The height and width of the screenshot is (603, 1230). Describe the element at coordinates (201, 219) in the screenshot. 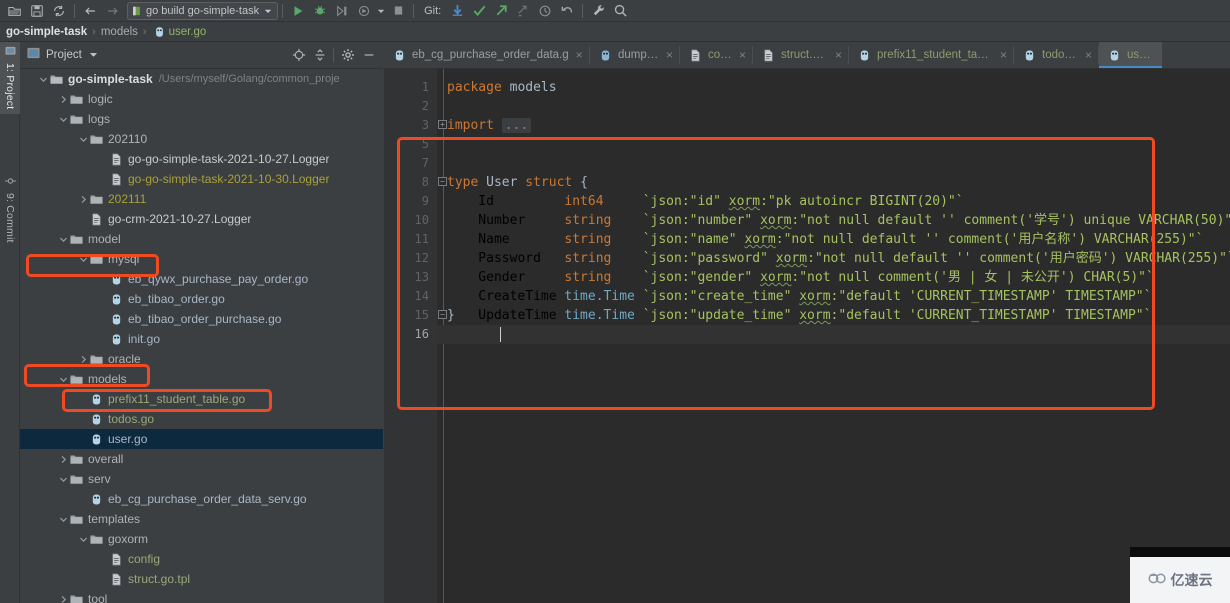

I see `tree-row: go-crm-2021-10-27.Logger` at that location.